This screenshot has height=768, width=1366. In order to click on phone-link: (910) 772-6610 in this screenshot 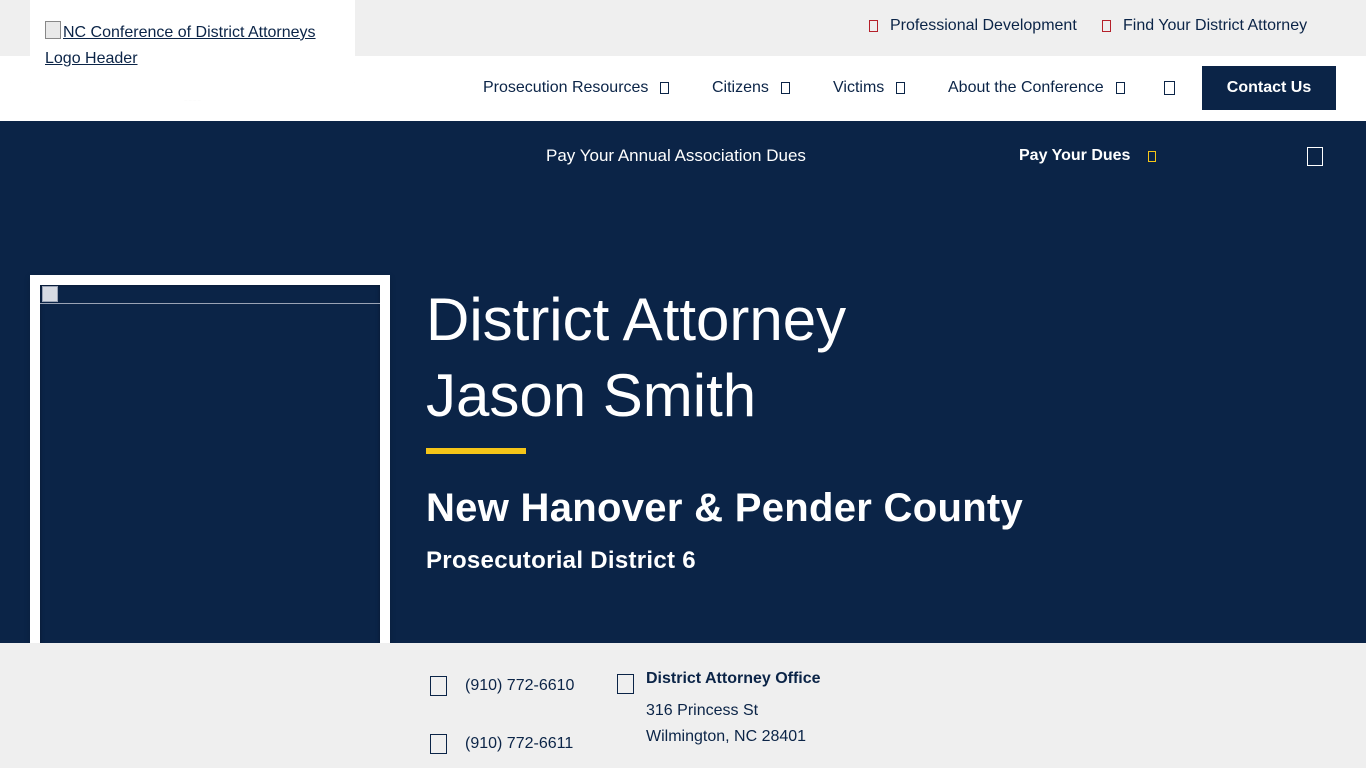, I will do `click(502, 686)`.